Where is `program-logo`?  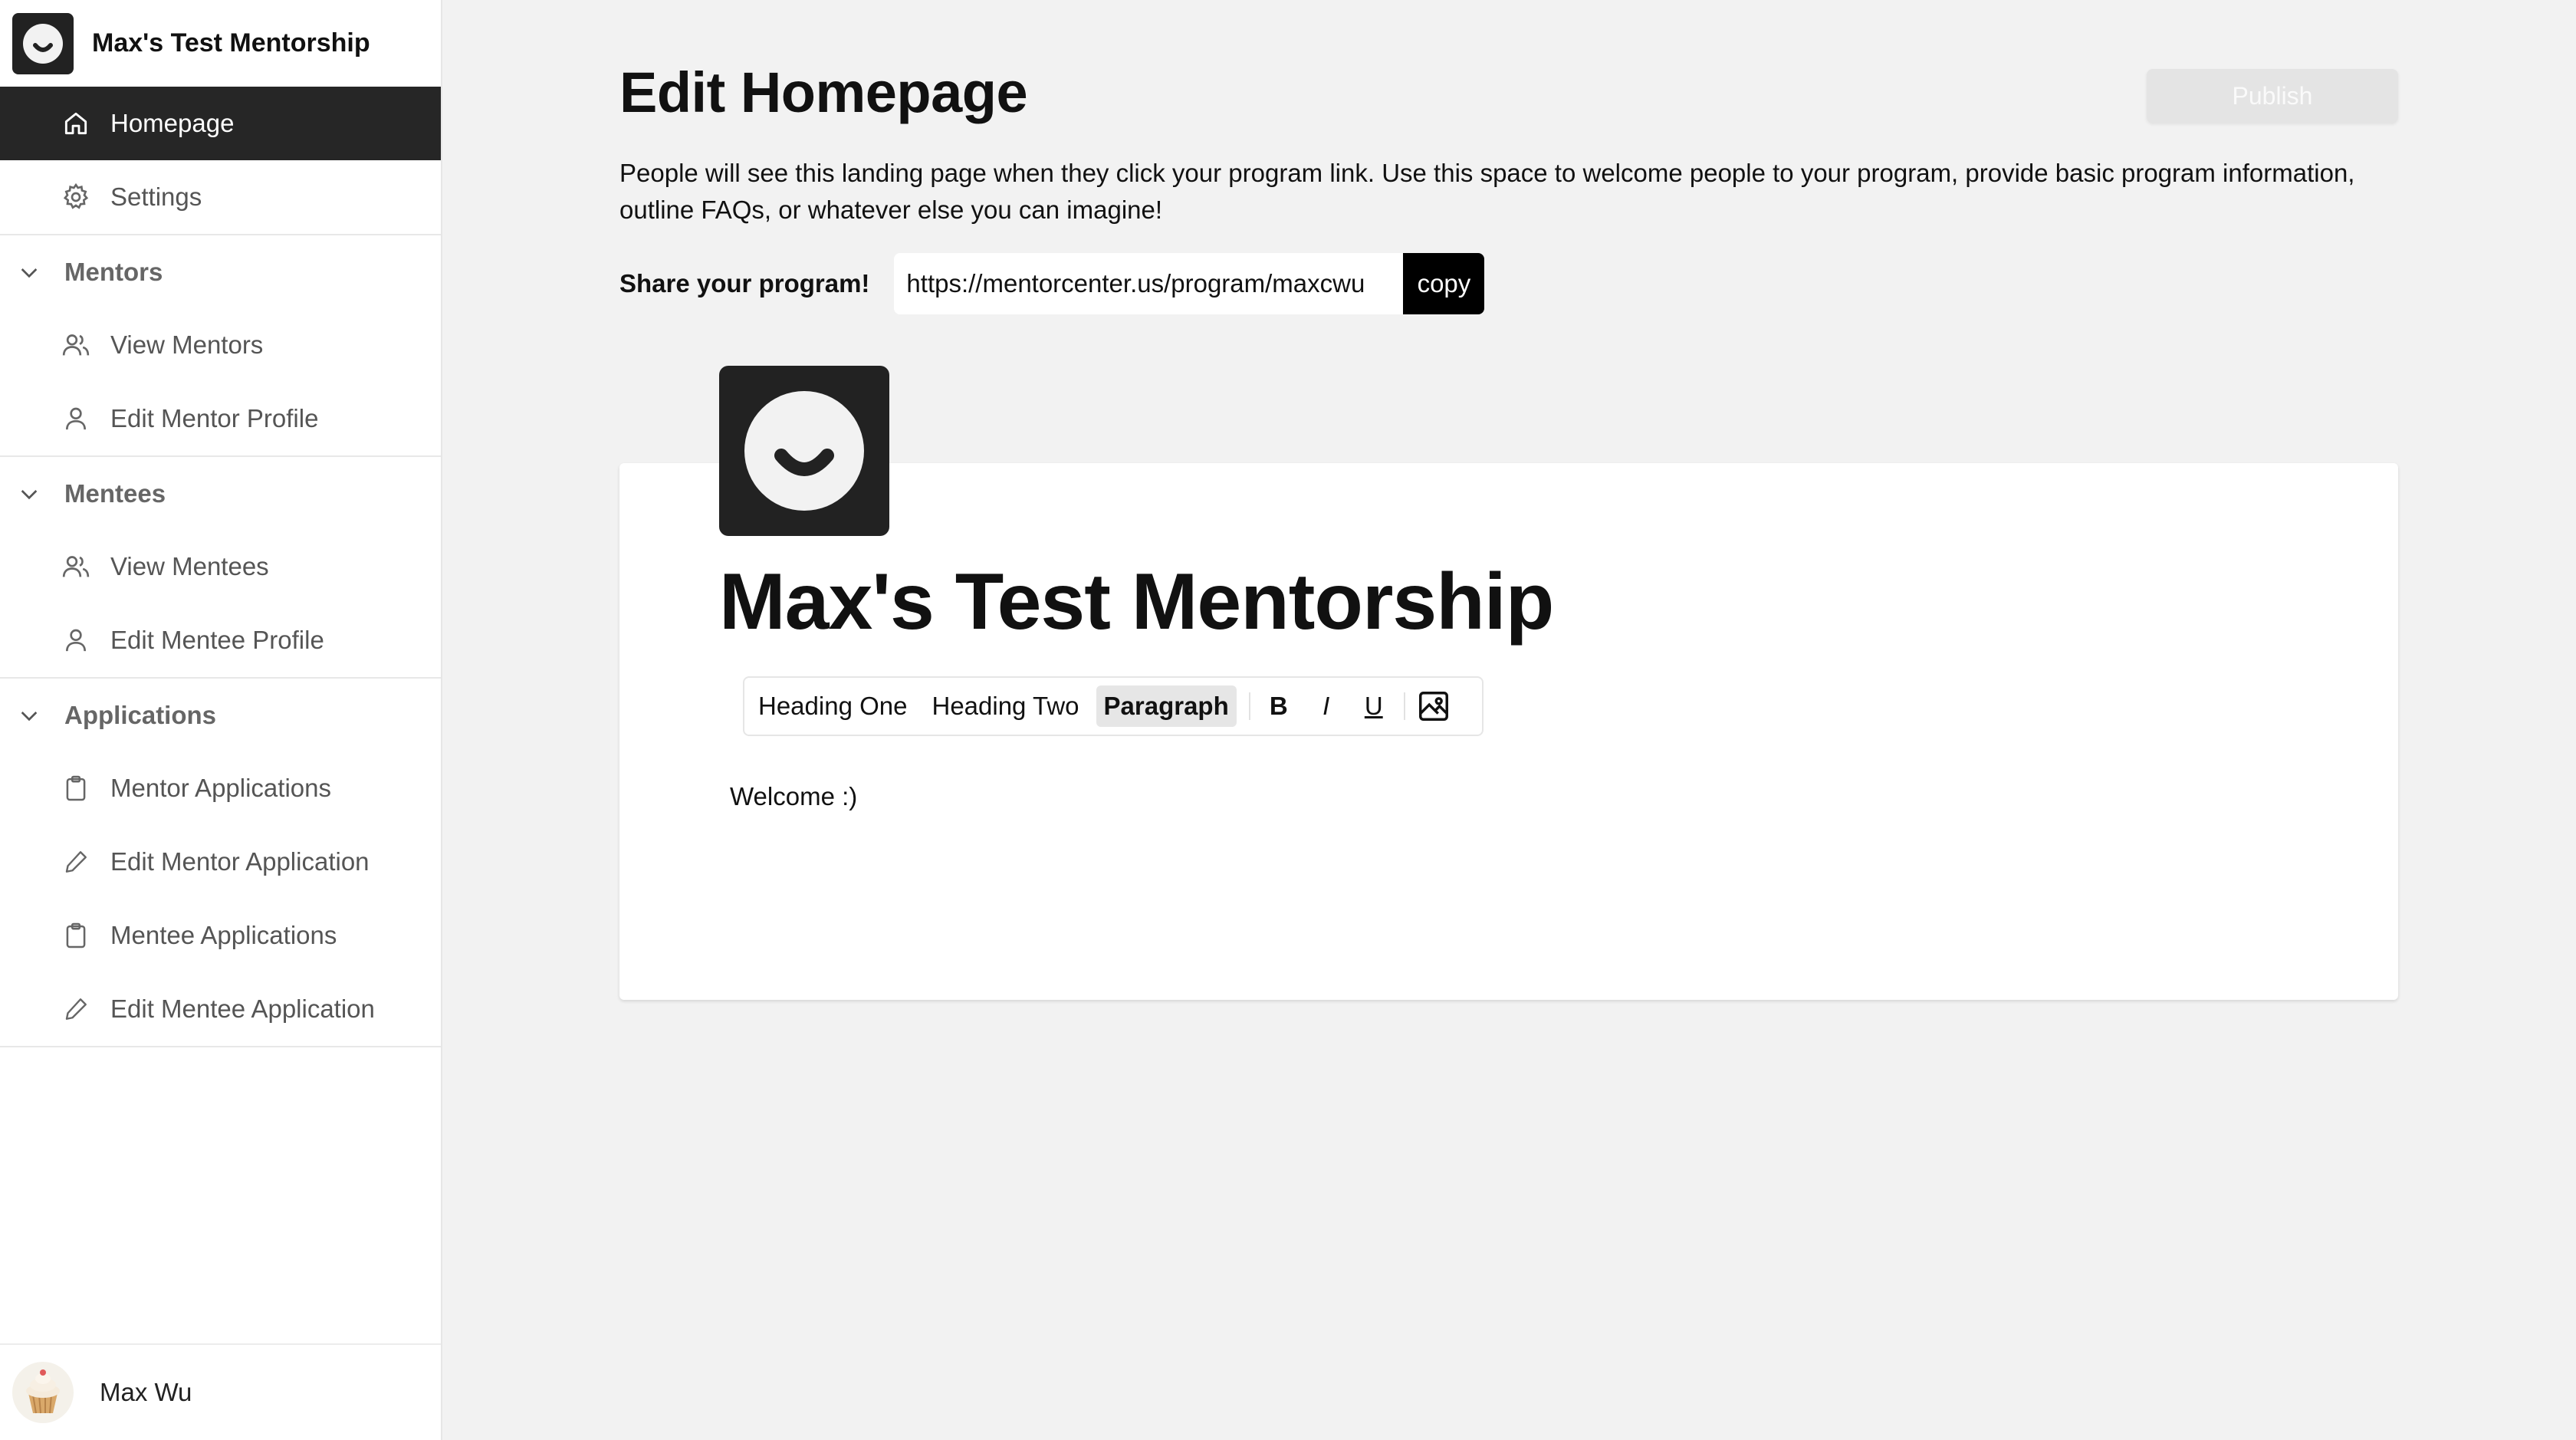 program-logo is located at coordinates (804, 451).